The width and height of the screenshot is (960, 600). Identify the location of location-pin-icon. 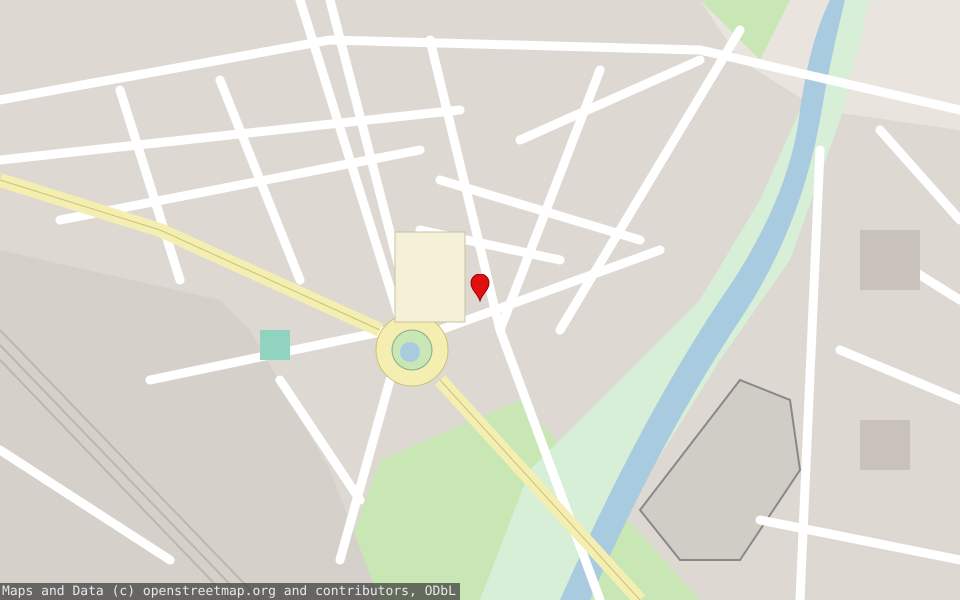
(480, 288).